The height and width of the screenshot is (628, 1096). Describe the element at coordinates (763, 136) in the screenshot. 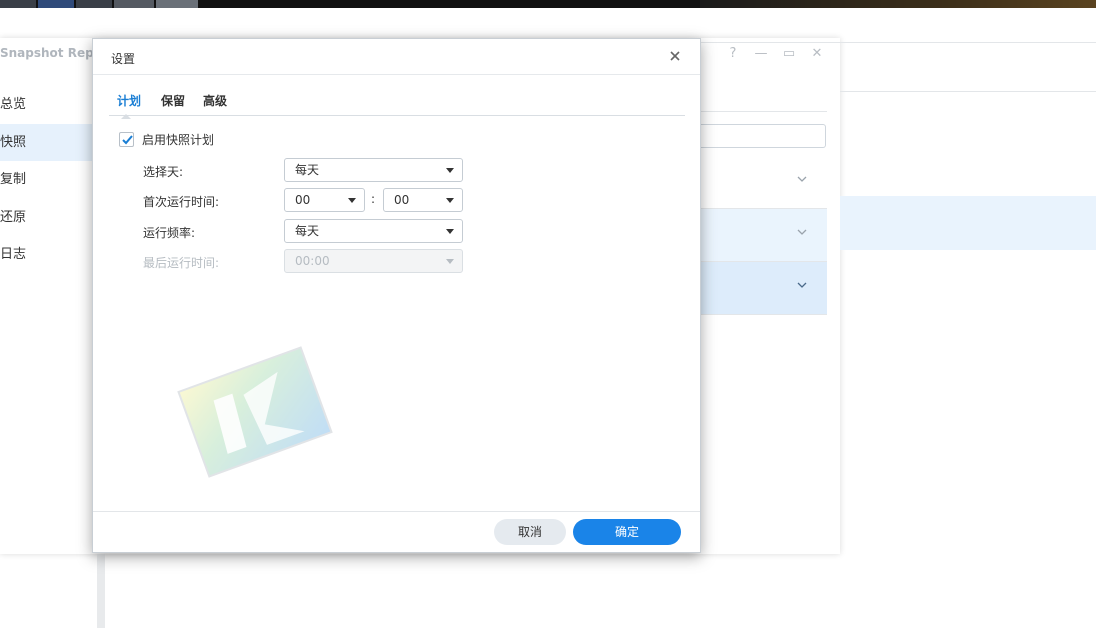

I see `background-search-input` at that location.